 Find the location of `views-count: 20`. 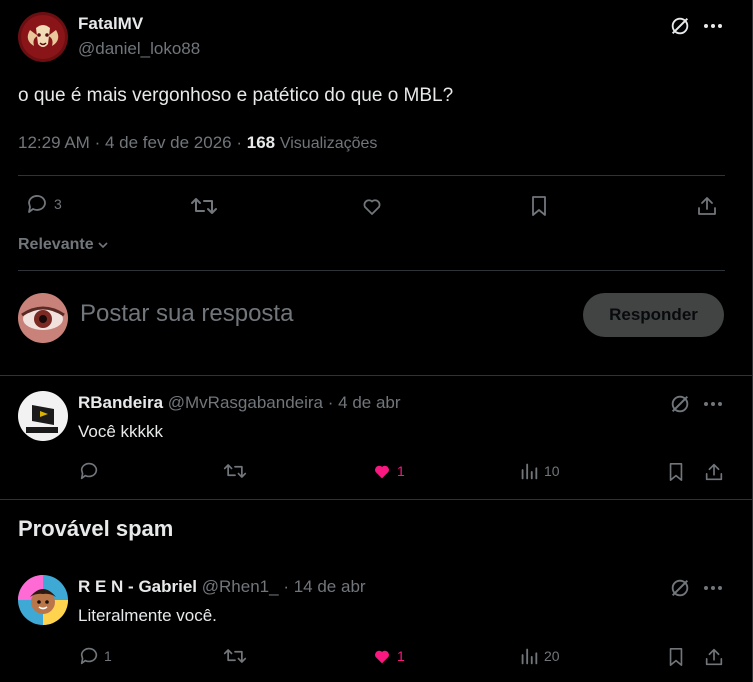

views-count: 20 is located at coordinates (552, 656).